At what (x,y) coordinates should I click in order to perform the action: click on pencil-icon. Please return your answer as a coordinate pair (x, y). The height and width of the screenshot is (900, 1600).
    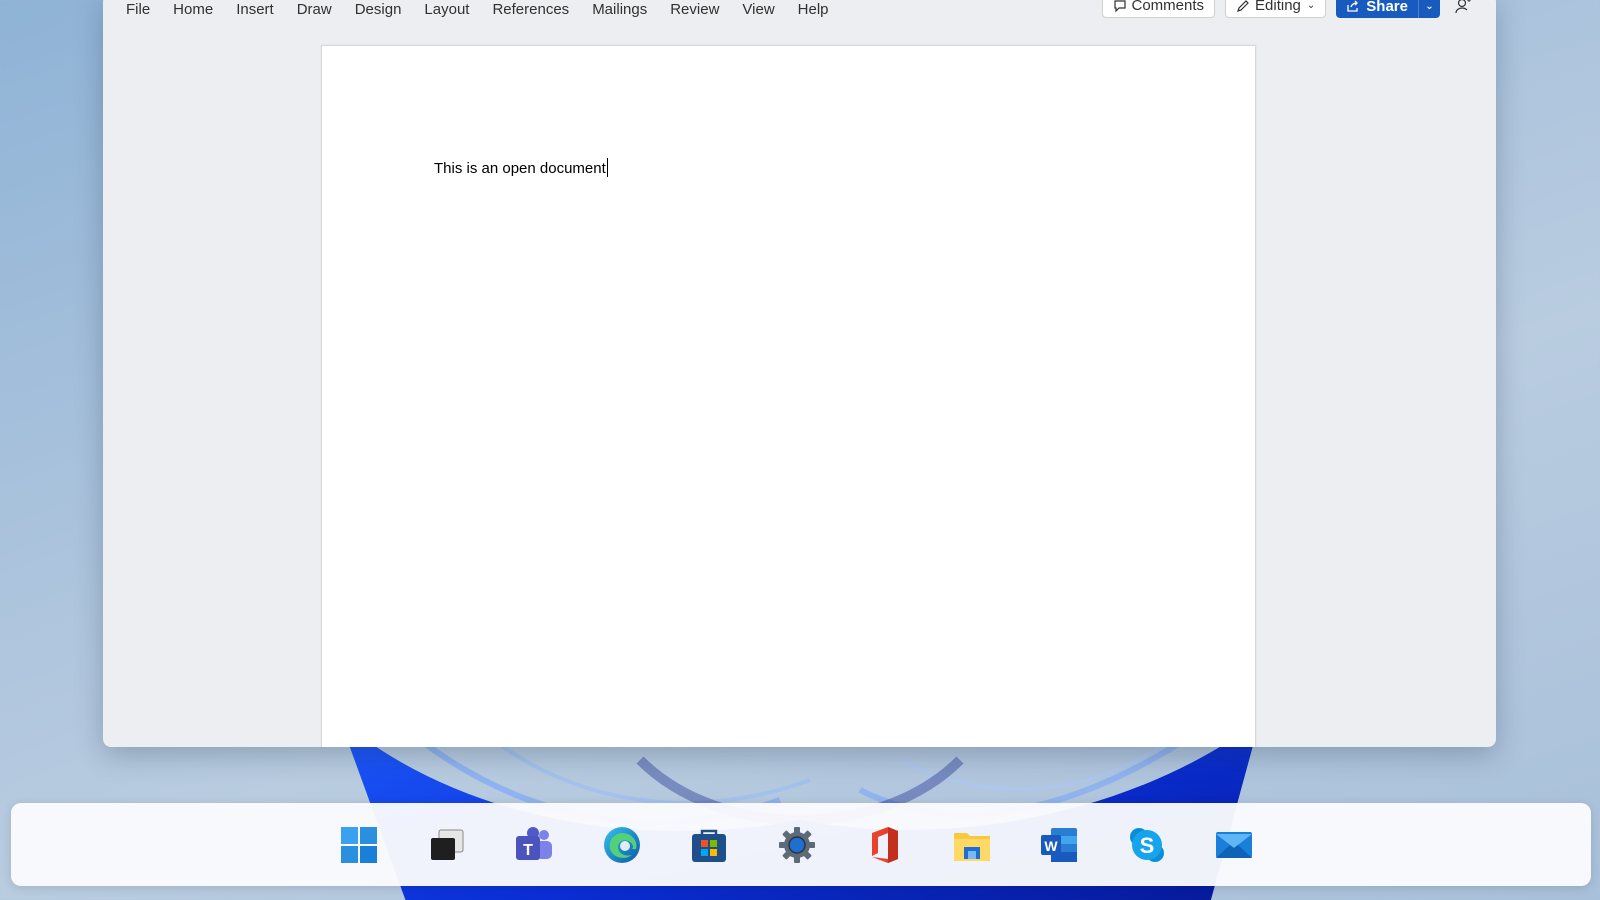
    Looking at the image, I should click on (1243, 6).